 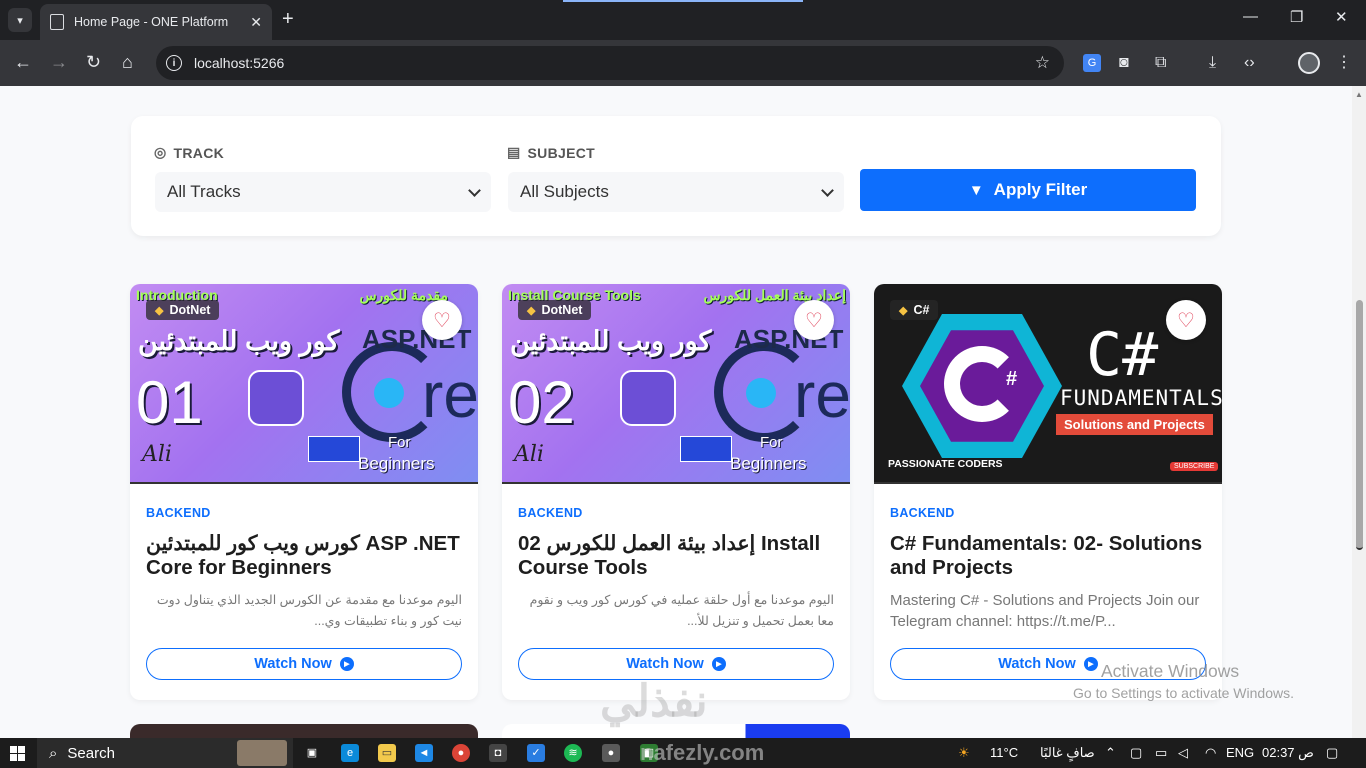 I want to click on watch-now-label: Watch Now, so click(x=1037, y=664).